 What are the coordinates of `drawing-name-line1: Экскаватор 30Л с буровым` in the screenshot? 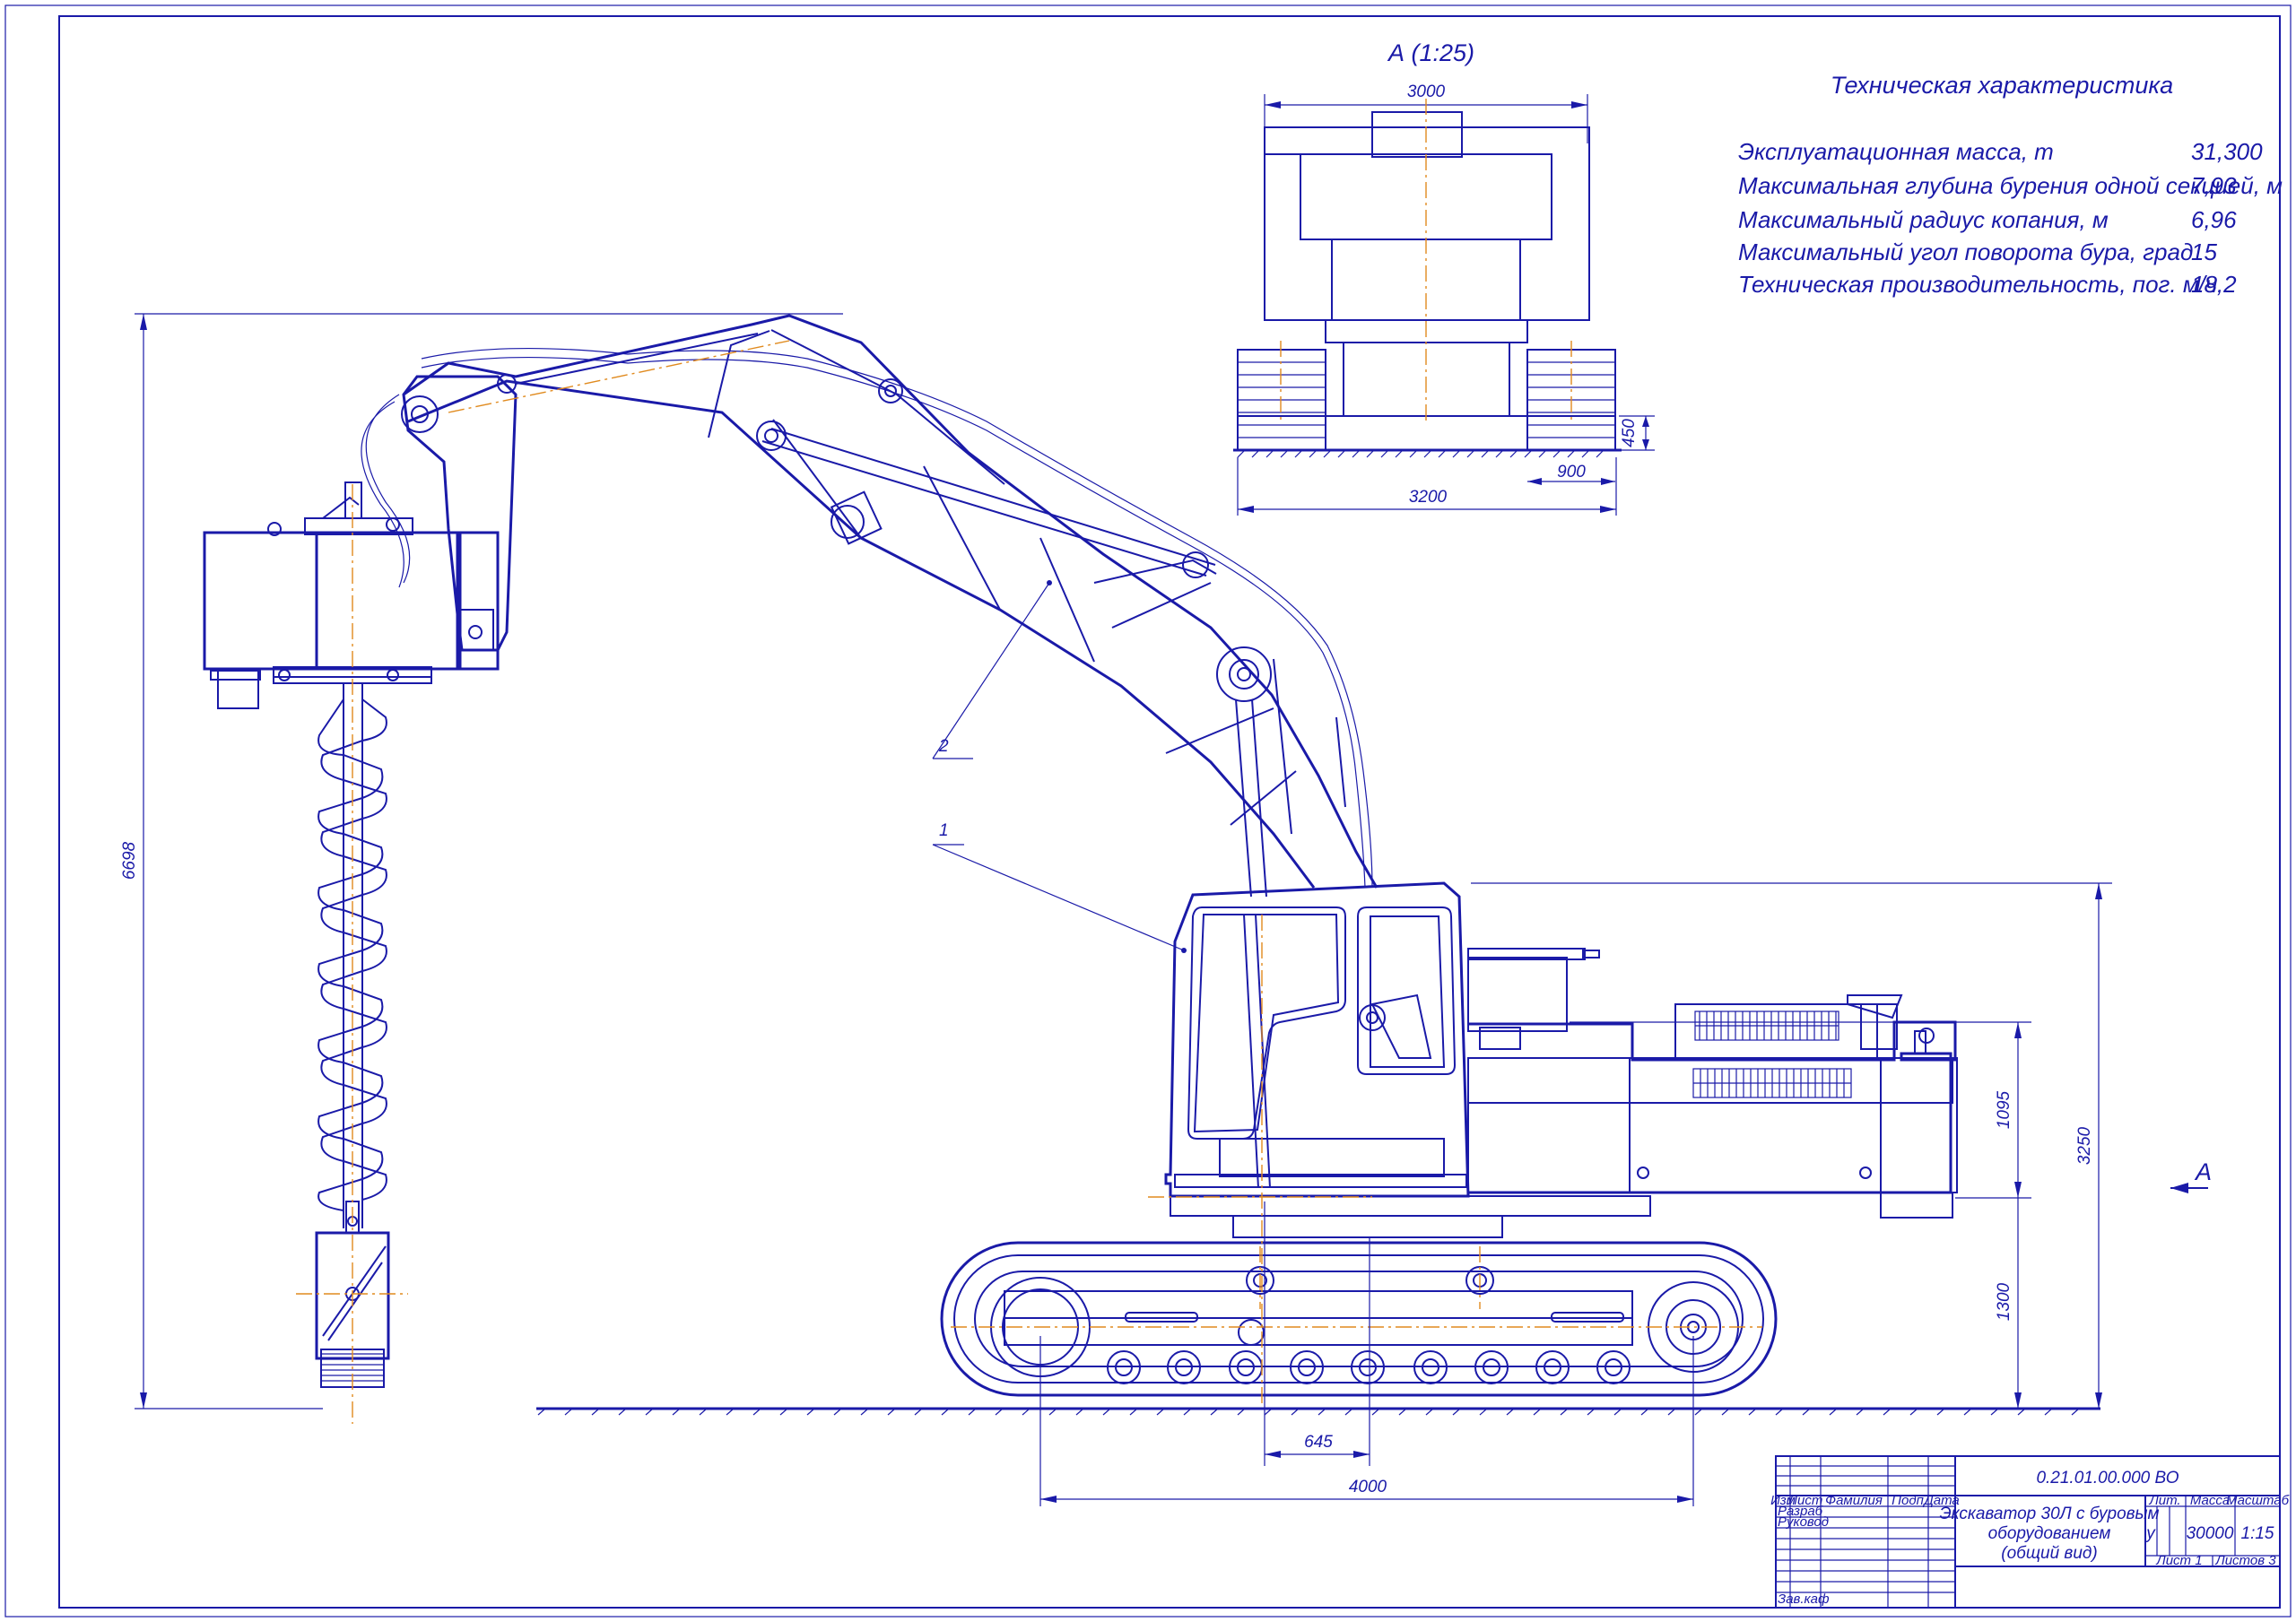 It's located at (2049, 1514).